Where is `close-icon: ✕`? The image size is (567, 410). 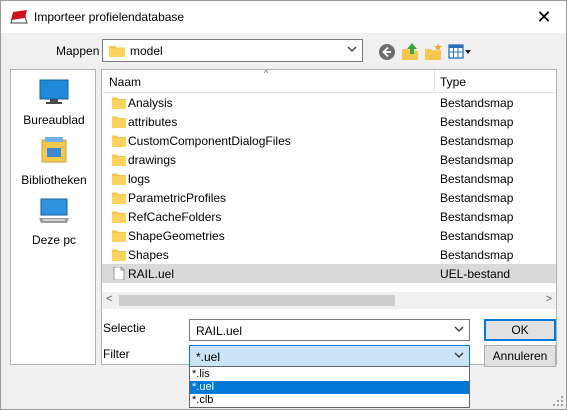
close-icon: ✕ is located at coordinates (544, 16).